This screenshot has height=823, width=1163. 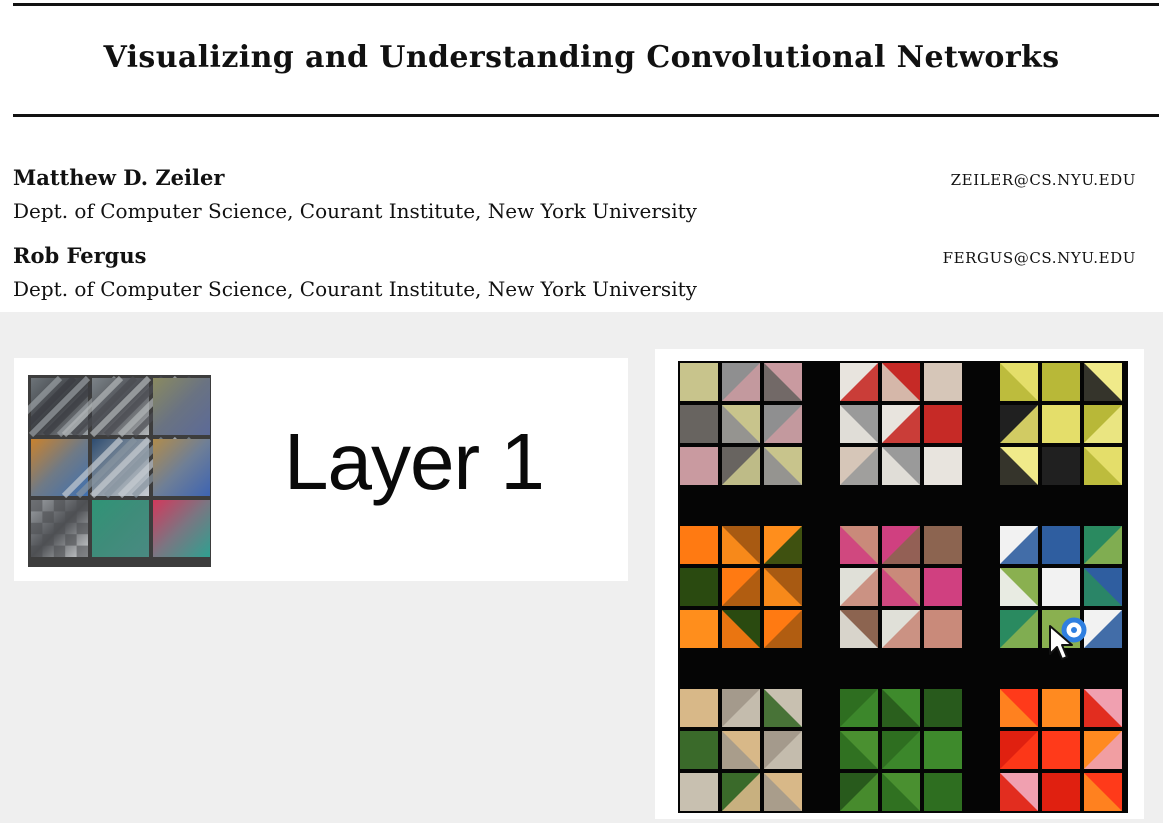 I want to click on filter-tile-orange-blue-gradient, so click(x=59, y=467).